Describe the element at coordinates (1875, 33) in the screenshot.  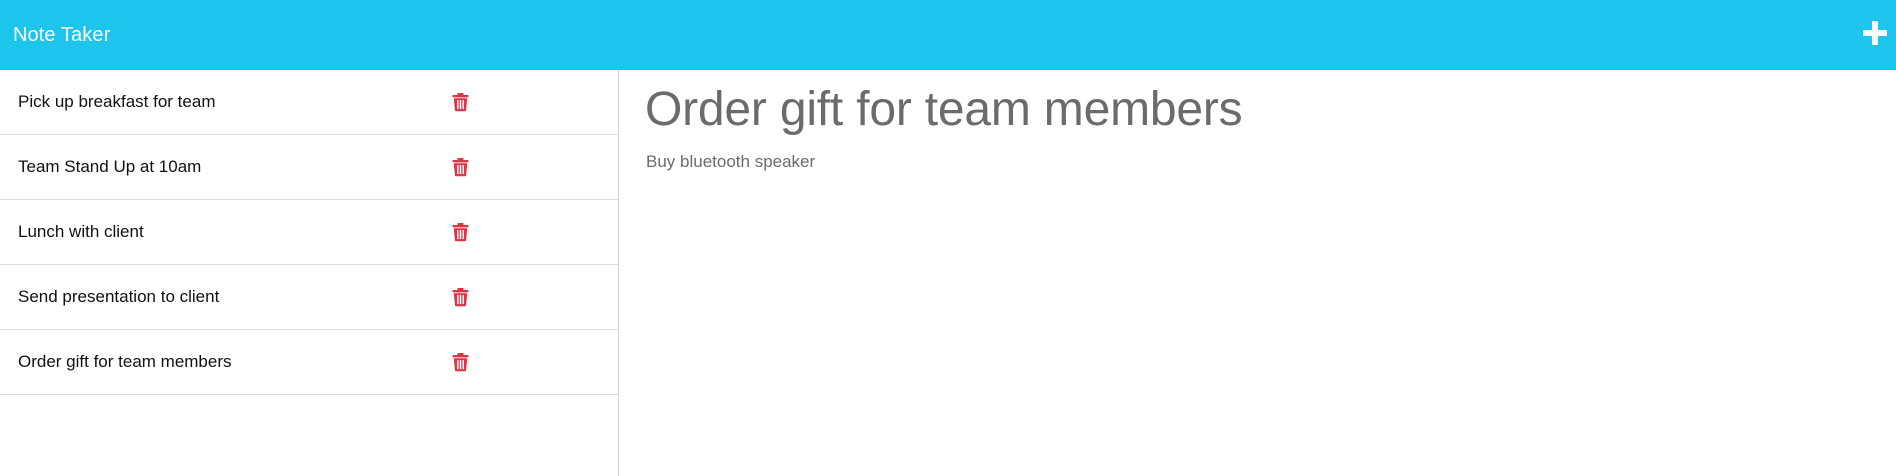
I see `plus-icon` at that location.